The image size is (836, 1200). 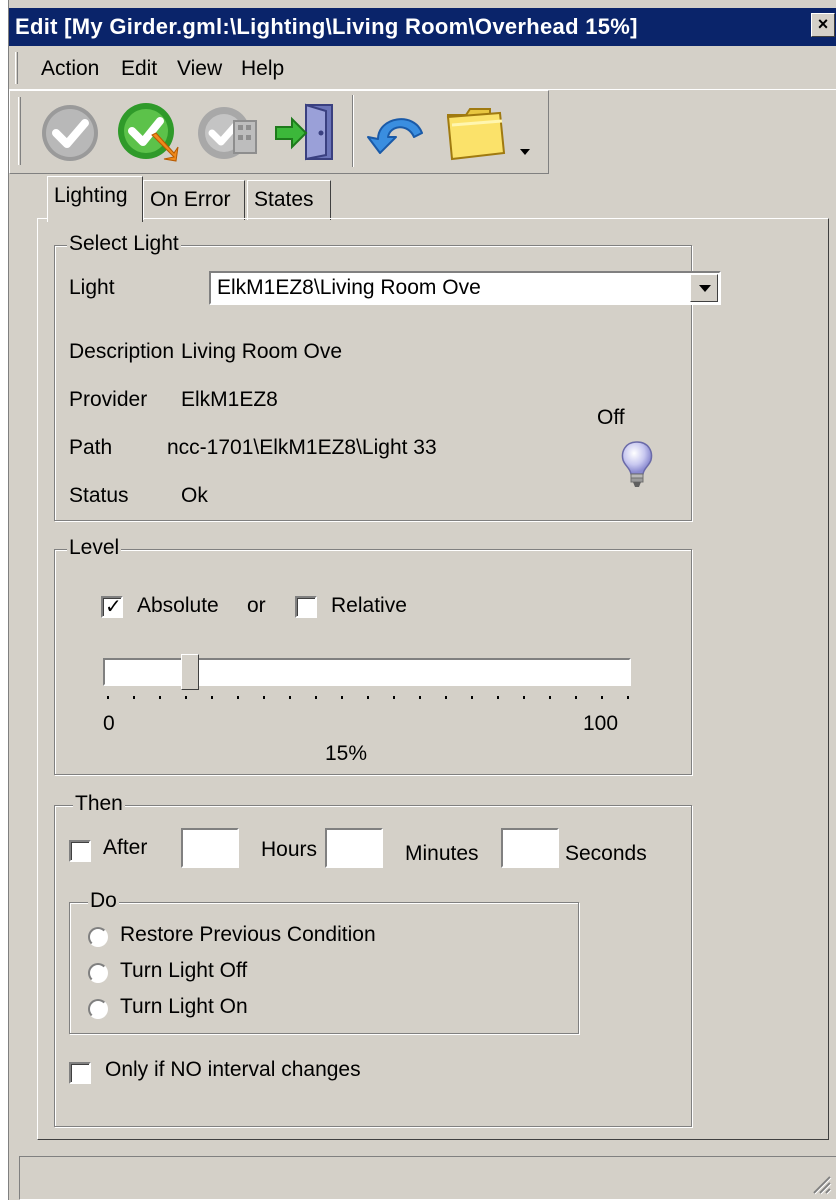 What do you see at coordinates (98, 937) in the screenshot?
I see `radio-restore-previous` at bounding box center [98, 937].